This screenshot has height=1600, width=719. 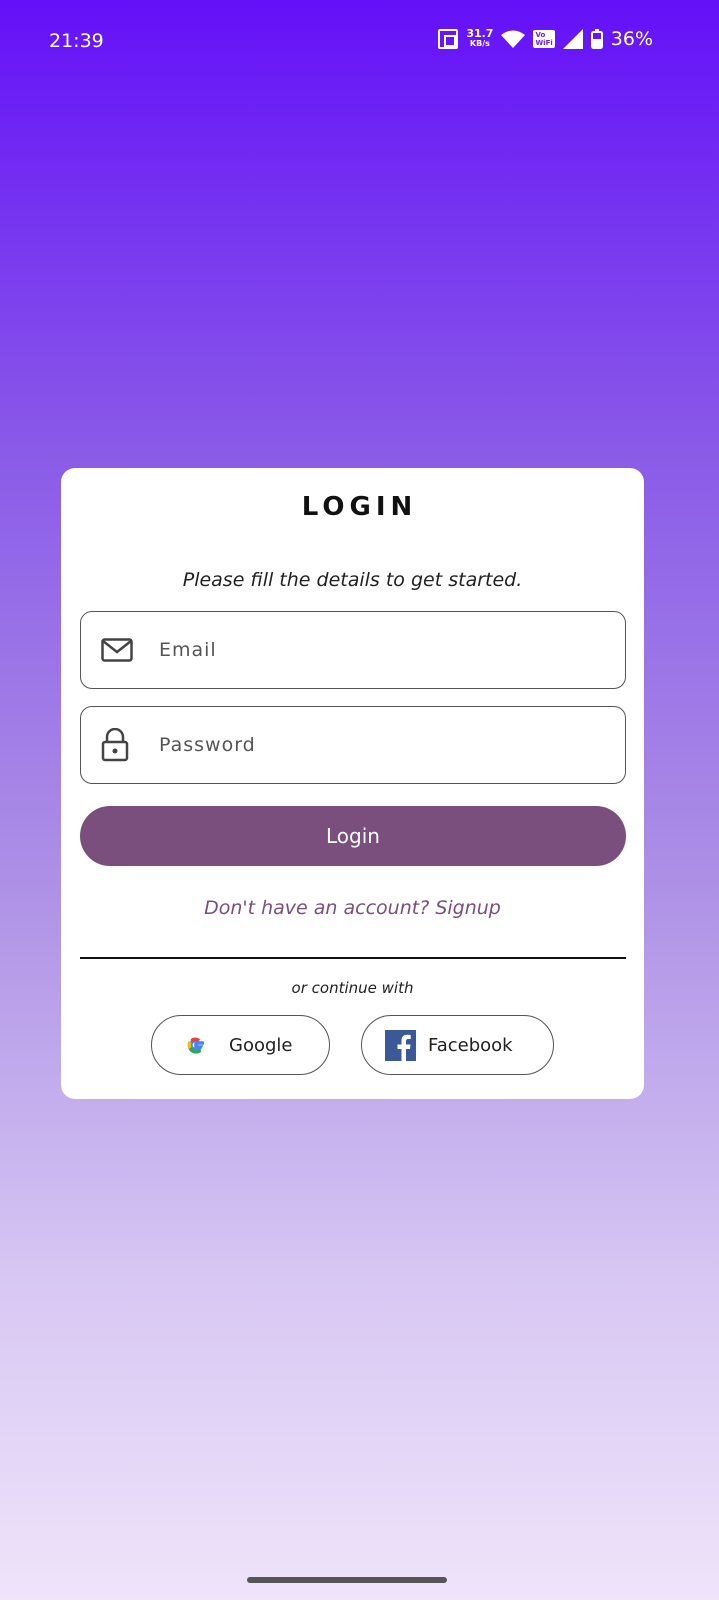 What do you see at coordinates (117, 650) in the screenshot?
I see `mail-icon` at bounding box center [117, 650].